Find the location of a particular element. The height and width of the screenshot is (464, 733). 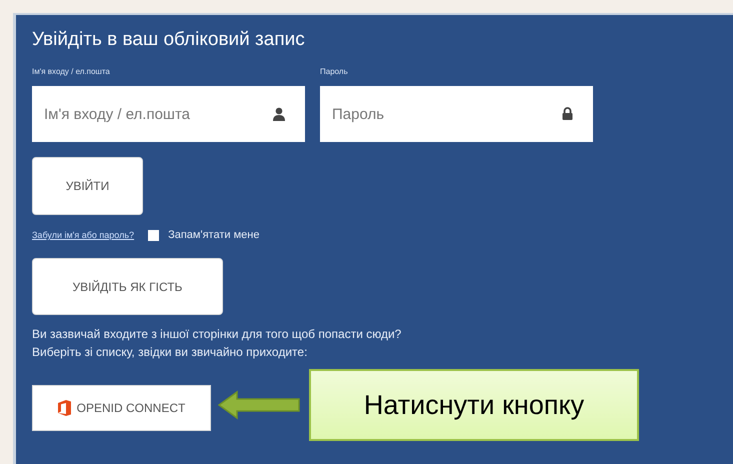

remember-checkbox is located at coordinates (154, 235).